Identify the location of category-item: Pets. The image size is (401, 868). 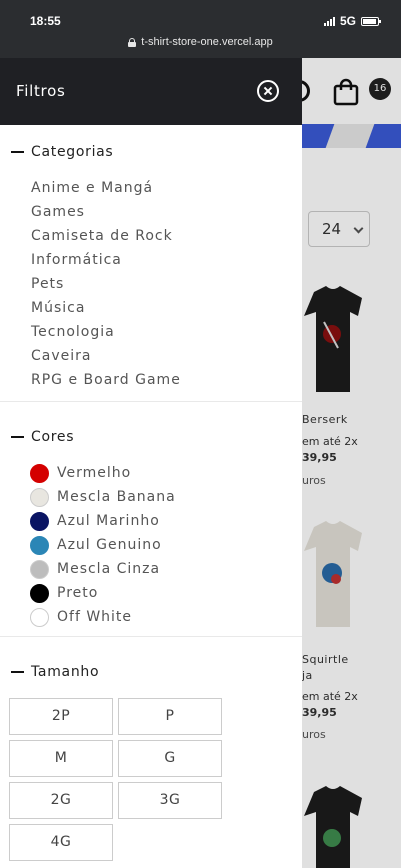
(166, 284).